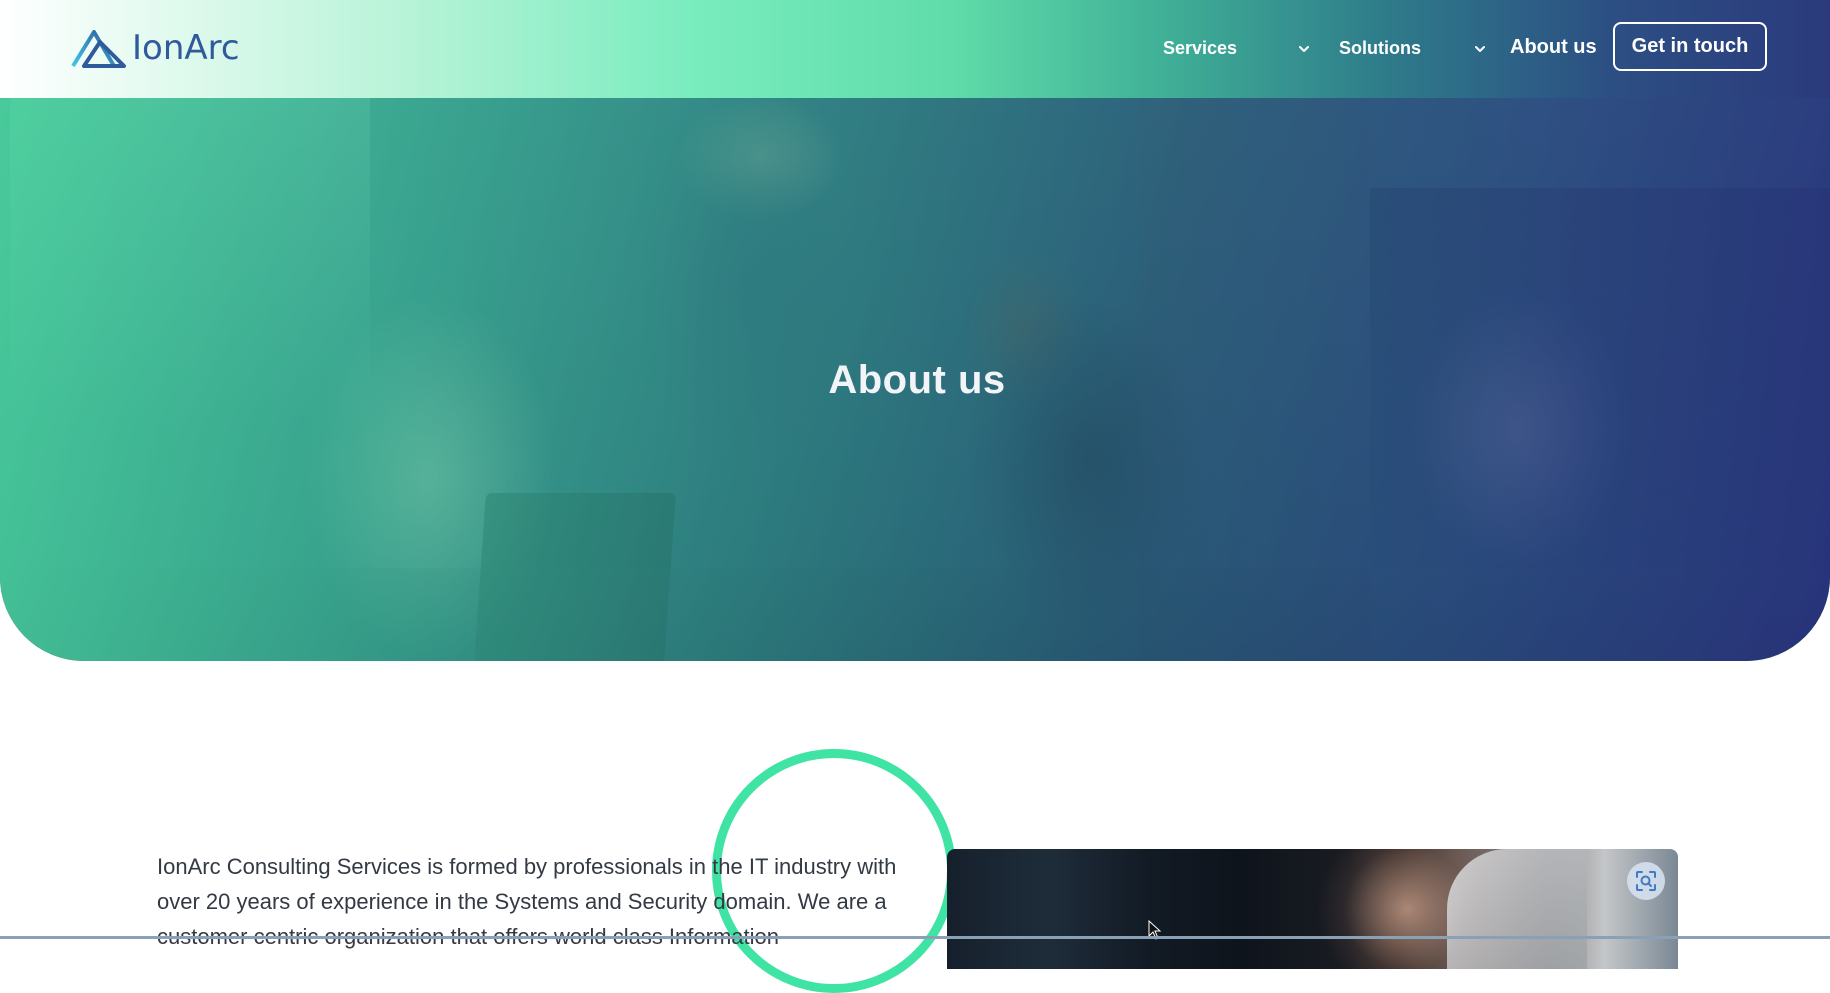 This screenshot has width=1830, height=993. What do you see at coordinates (1517, 909) in the screenshot?
I see `team-photo-scarf` at bounding box center [1517, 909].